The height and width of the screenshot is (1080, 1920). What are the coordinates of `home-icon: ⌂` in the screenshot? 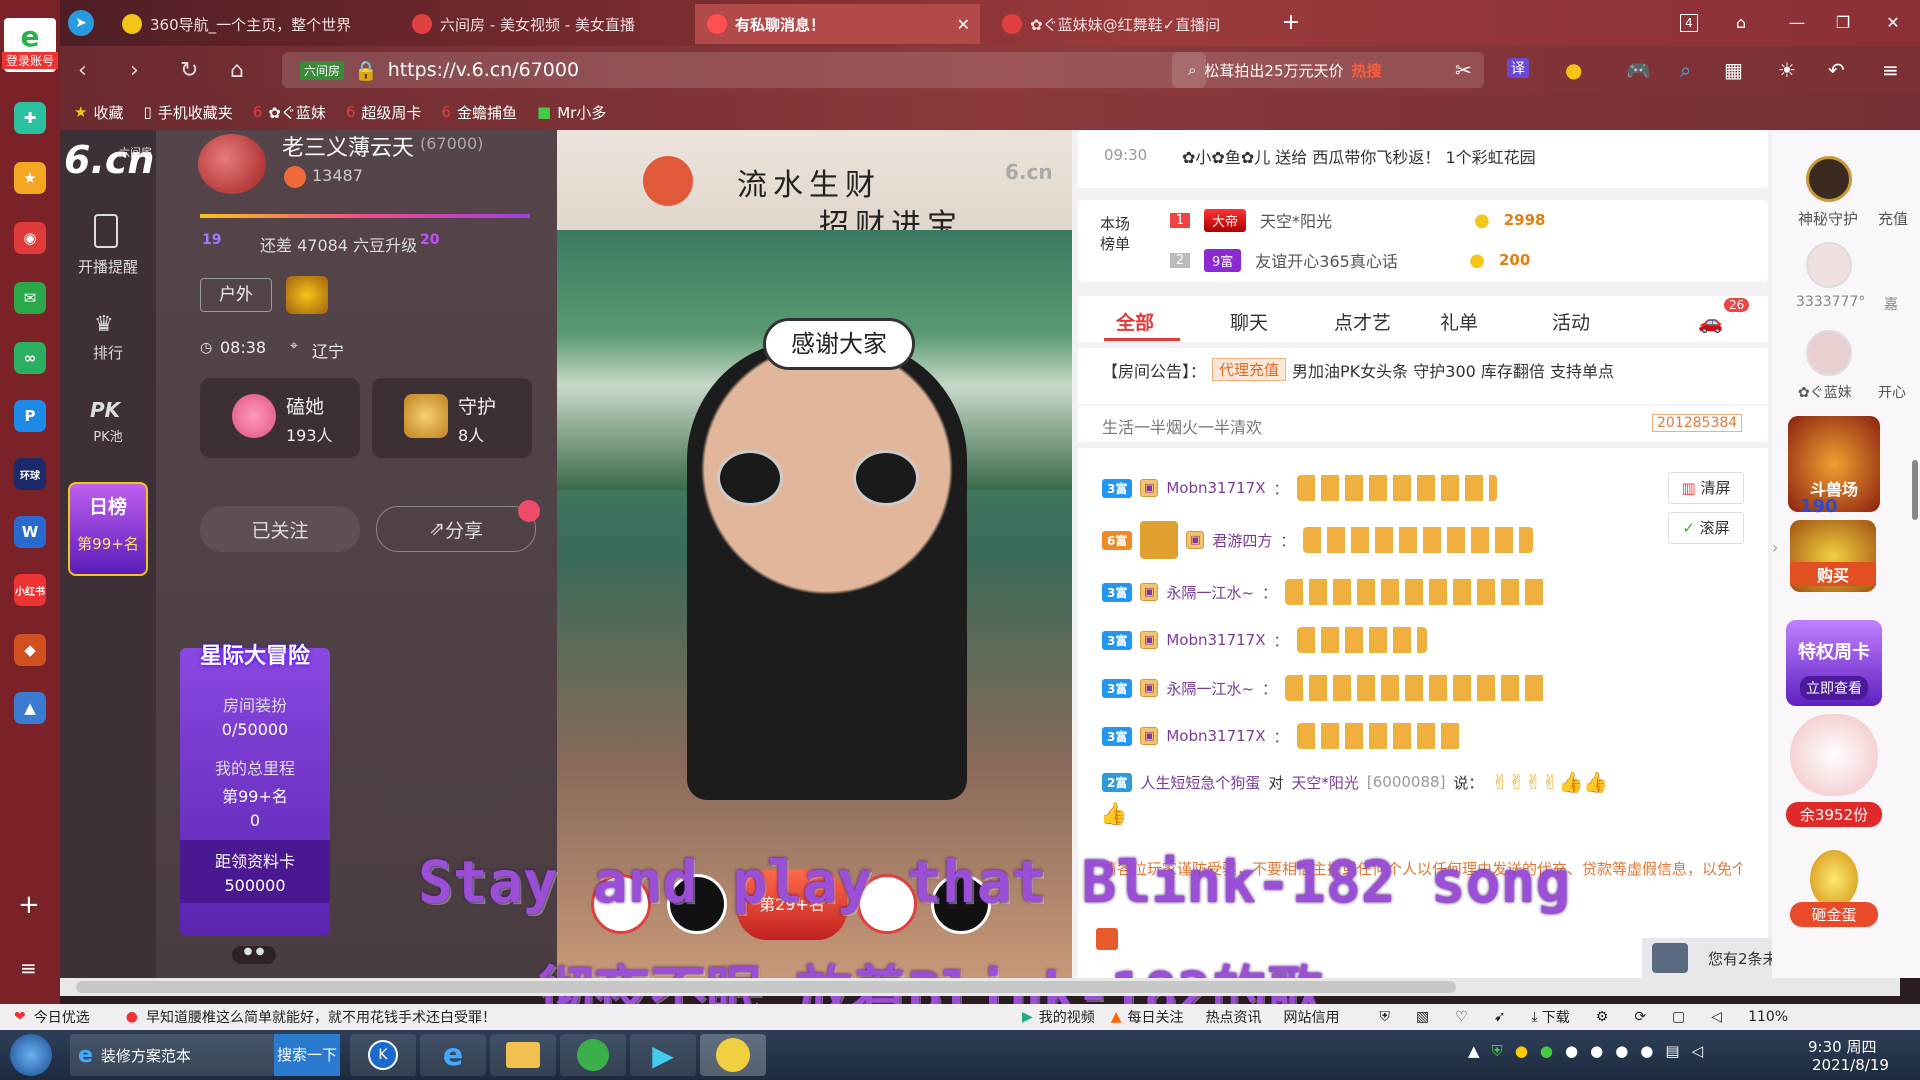 It's located at (237, 70).